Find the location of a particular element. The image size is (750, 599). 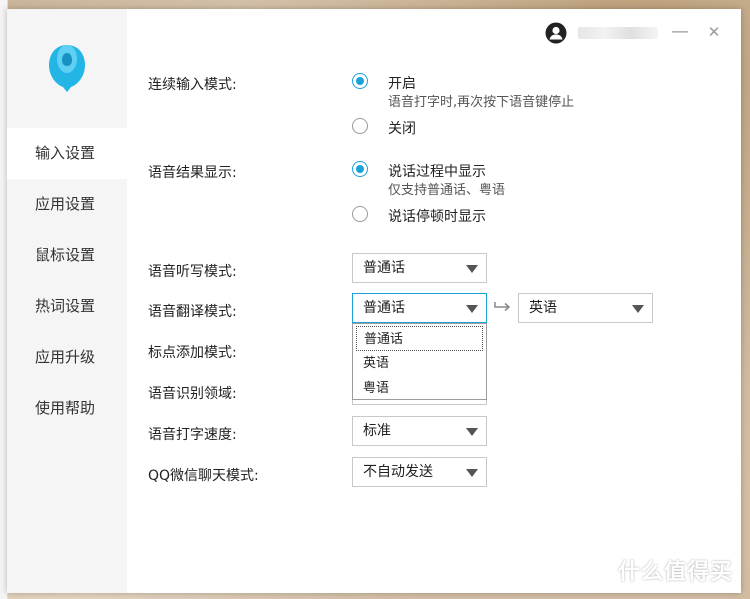

translate-source-dropdown: 普通话 英语 粤语 is located at coordinates (419, 361).